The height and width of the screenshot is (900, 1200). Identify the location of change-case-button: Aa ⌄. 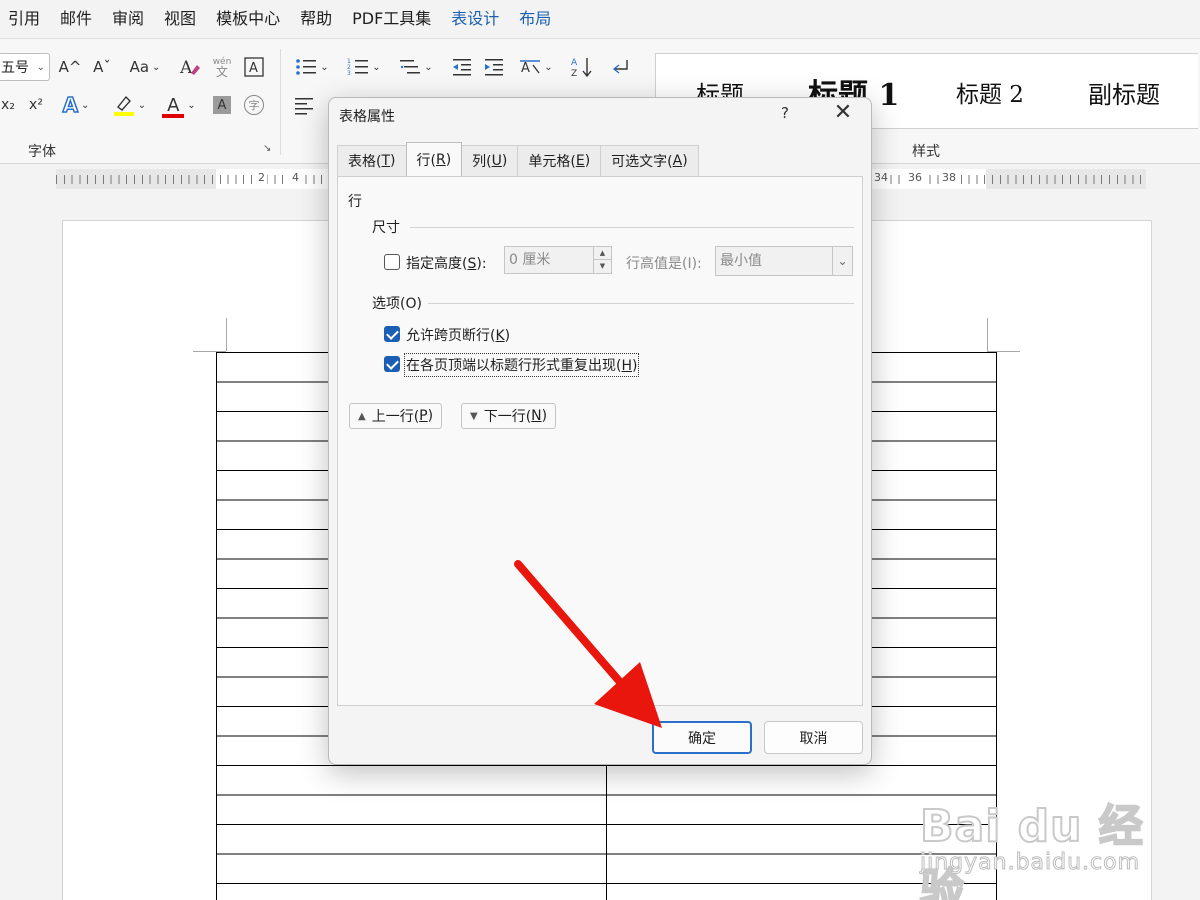
(145, 67).